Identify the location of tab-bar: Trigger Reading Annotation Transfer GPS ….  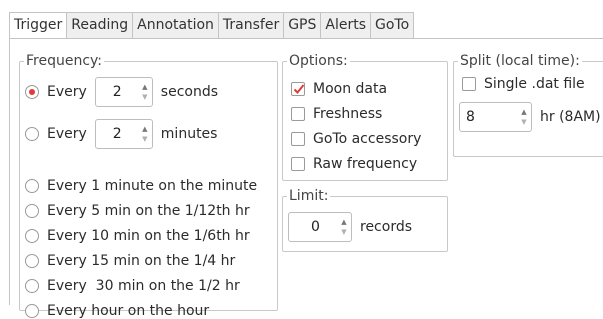
(212, 25).